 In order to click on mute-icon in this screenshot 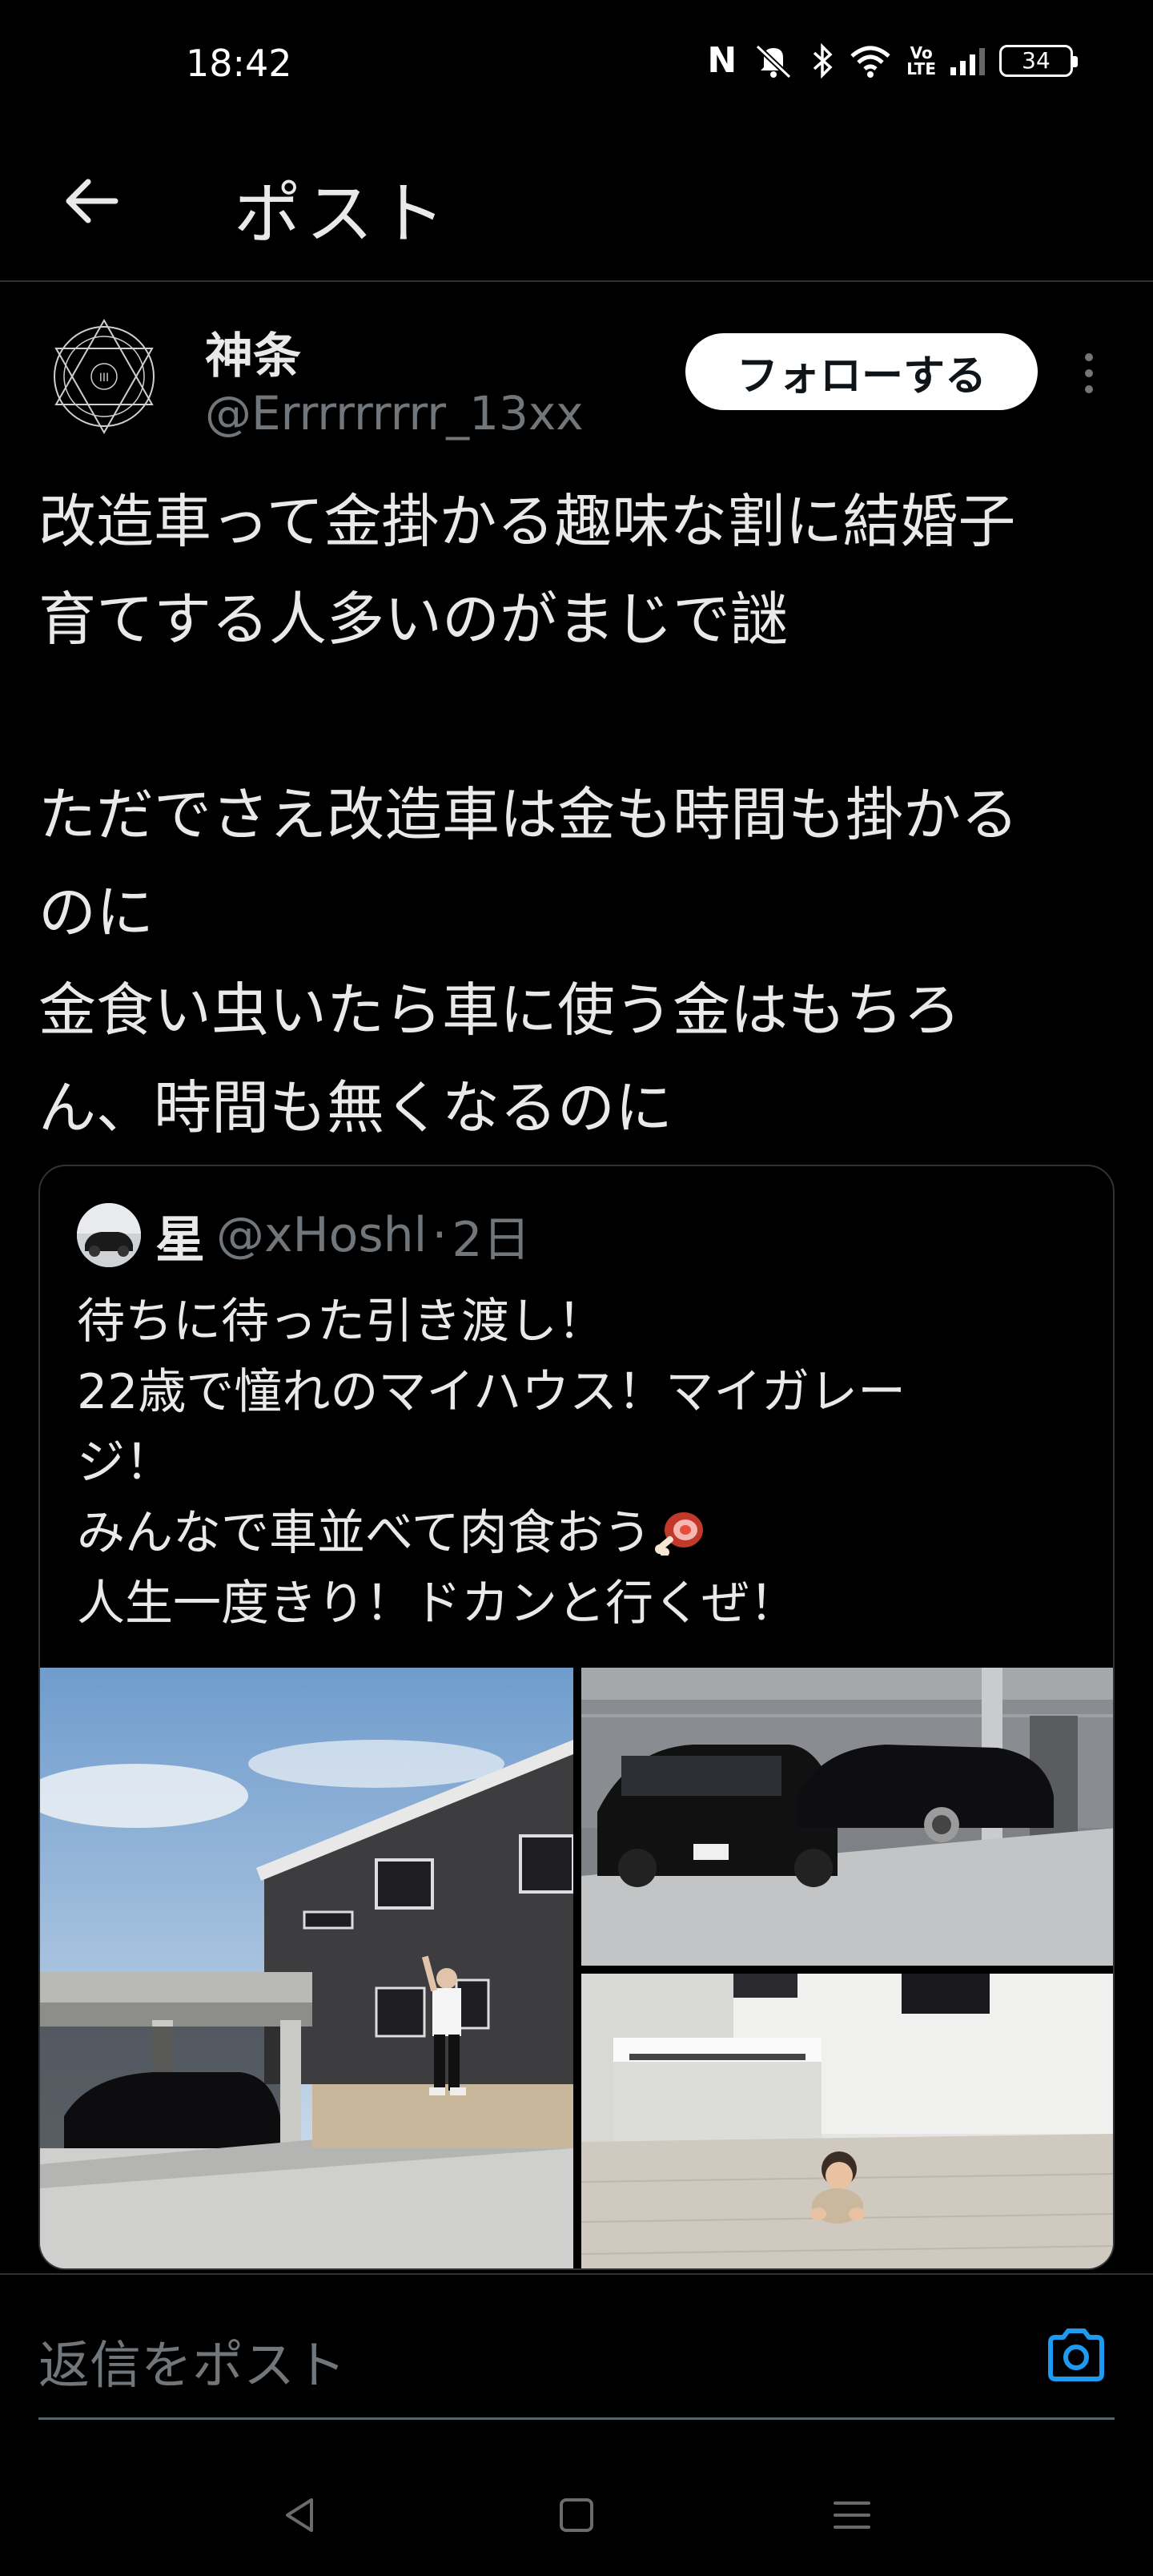, I will do `click(774, 61)`.